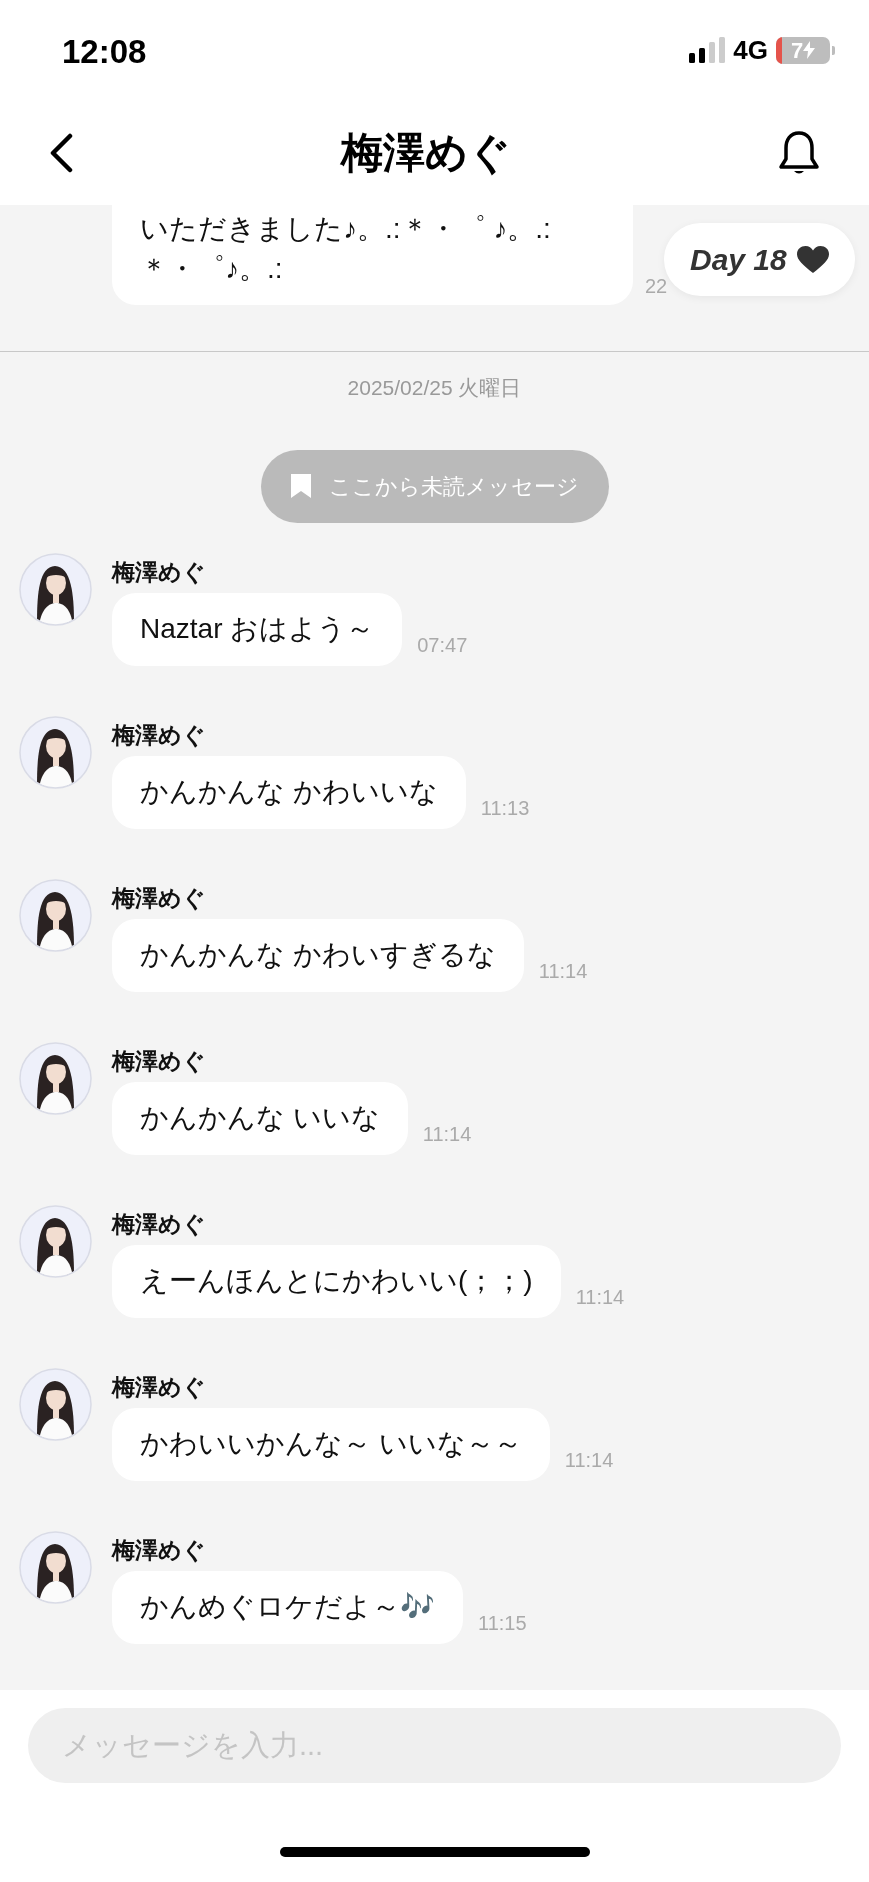 Image resolution: width=869 pixels, height=1882 pixels. I want to click on message-bubble: えーんほんとにかわいい(；；), so click(336, 1281).